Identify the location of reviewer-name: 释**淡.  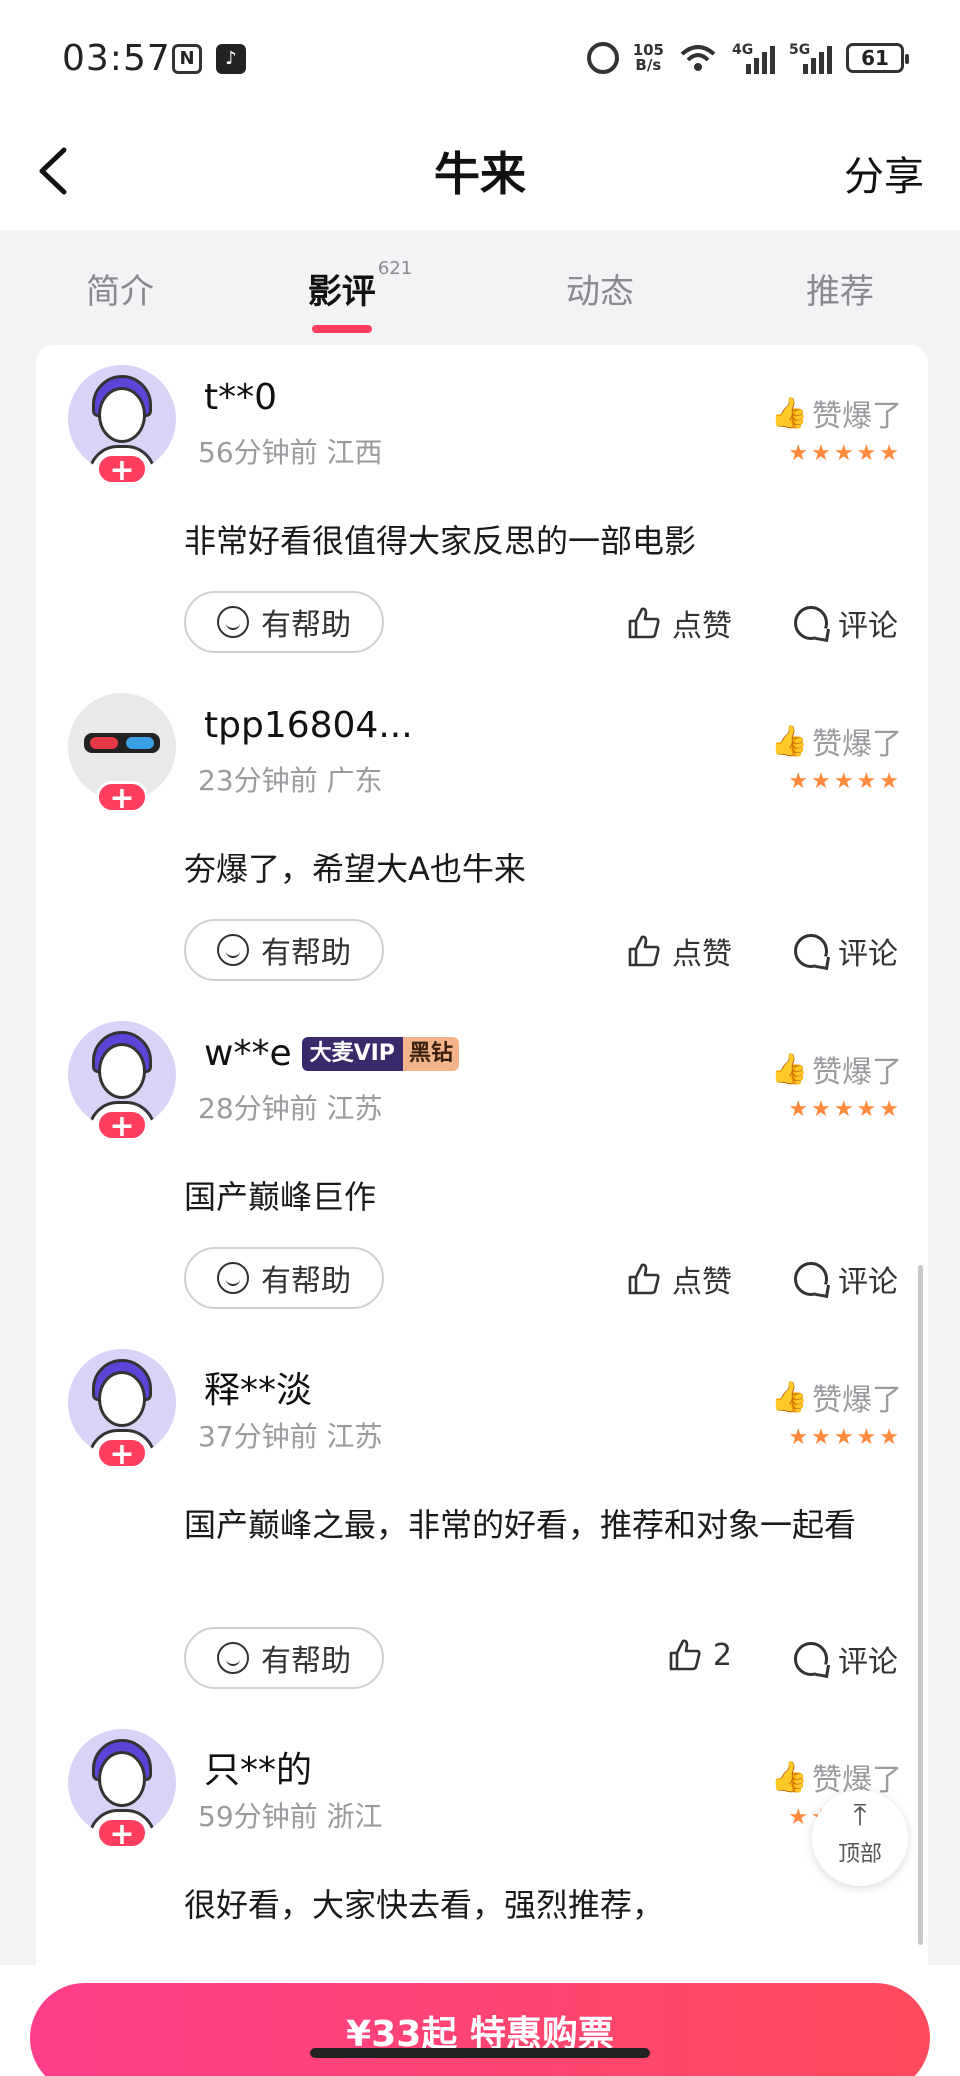
(258, 1387).